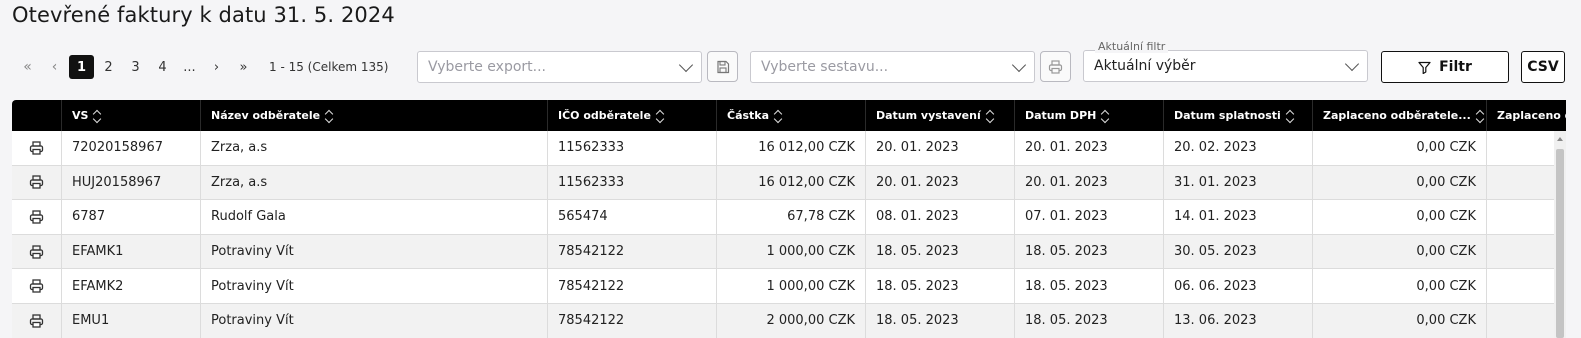  Describe the element at coordinates (374, 115) in the screenshot. I see `header-customer-name: Název odběratele` at that location.